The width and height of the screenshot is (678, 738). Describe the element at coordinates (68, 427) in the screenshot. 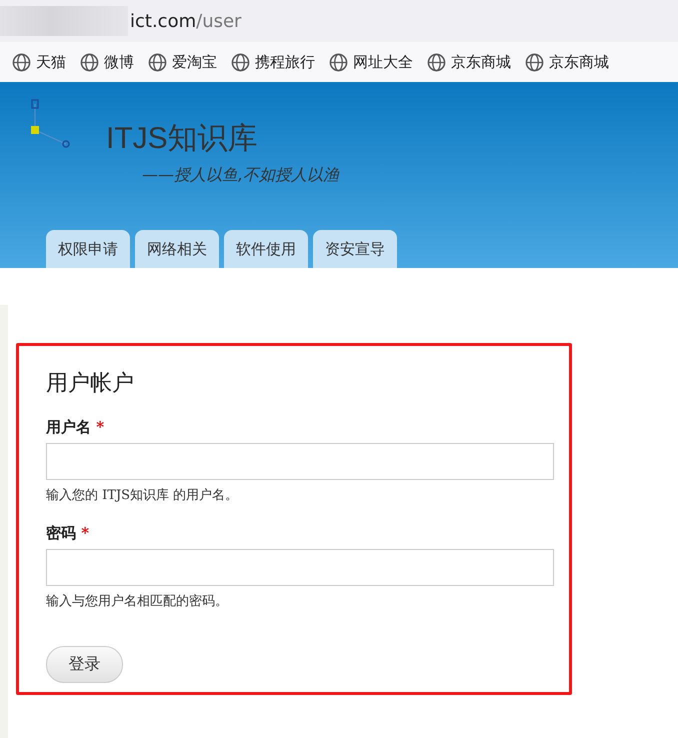

I see `field-label: 用户名` at that location.